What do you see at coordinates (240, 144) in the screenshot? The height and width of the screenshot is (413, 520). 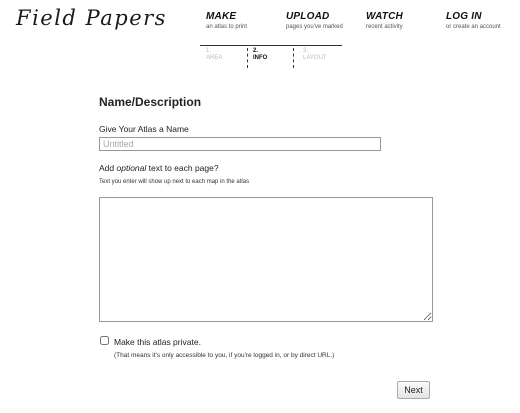 I see `atlas-name-input` at bounding box center [240, 144].